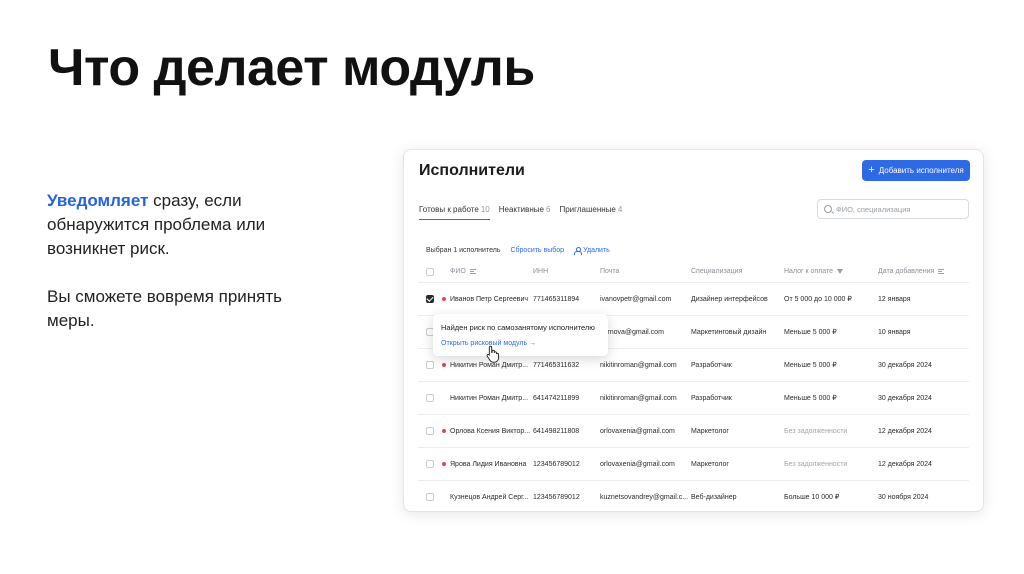 Image resolution: width=1024 pixels, height=574 pixels. I want to click on column-date: Дата добавления, so click(911, 271).